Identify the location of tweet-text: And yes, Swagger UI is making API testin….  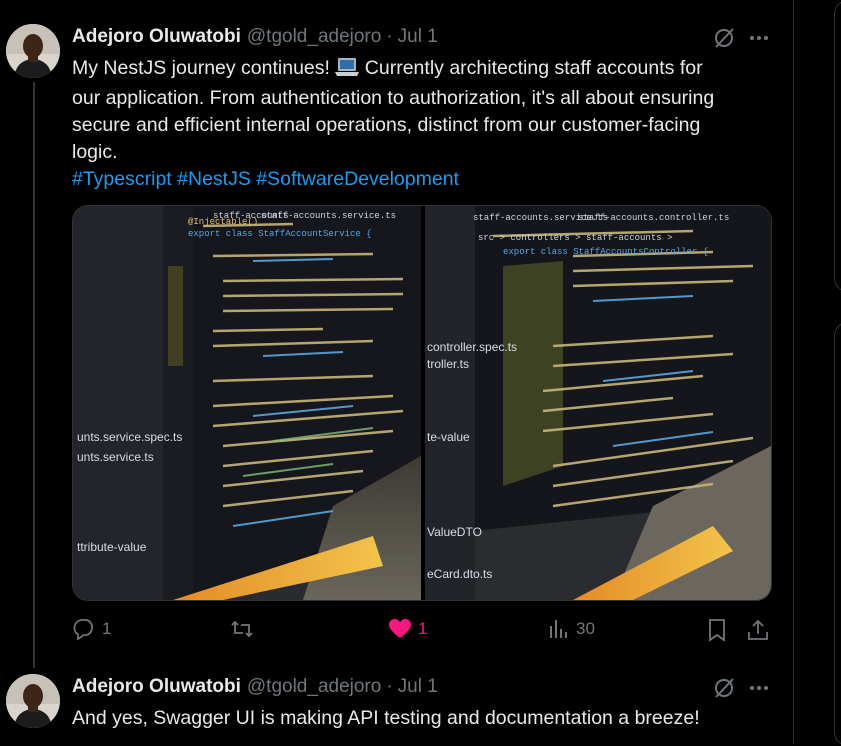
(386, 718).